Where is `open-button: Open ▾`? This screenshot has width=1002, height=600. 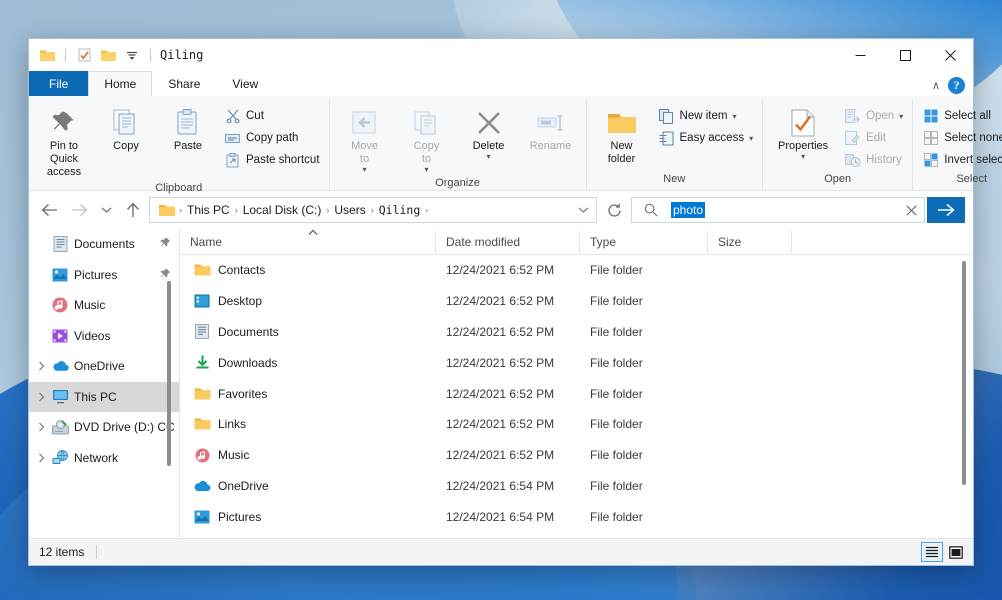 open-button: Open ▾ is located at coordinates (873, 116).